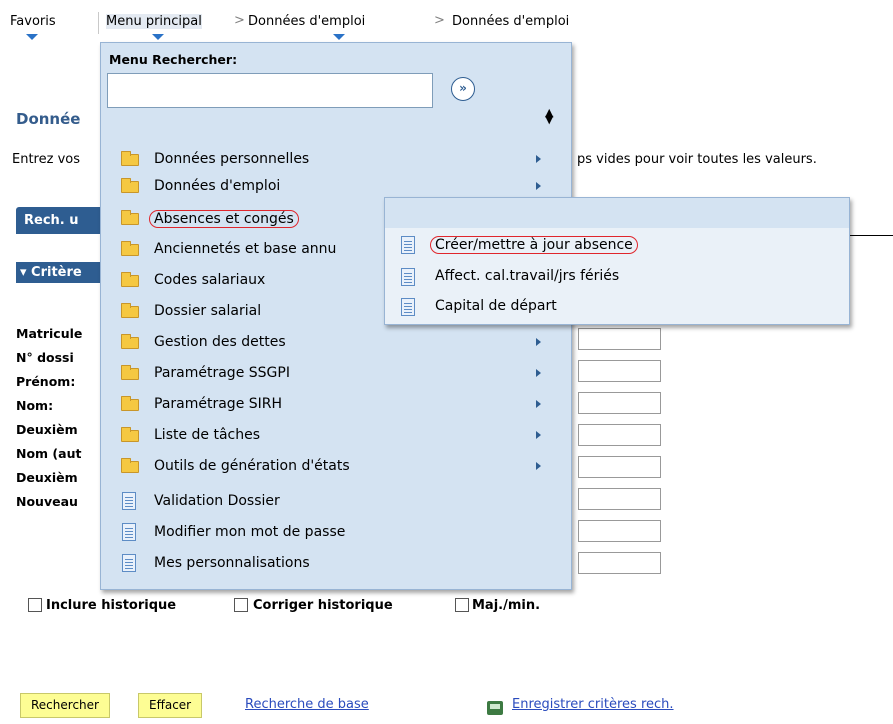 This screenshot has width=893, height=724. What do you see at coordinates (463, 89) in the screenshot?
I see `menu-search-go-button: »` at bounding box center [463, 89].